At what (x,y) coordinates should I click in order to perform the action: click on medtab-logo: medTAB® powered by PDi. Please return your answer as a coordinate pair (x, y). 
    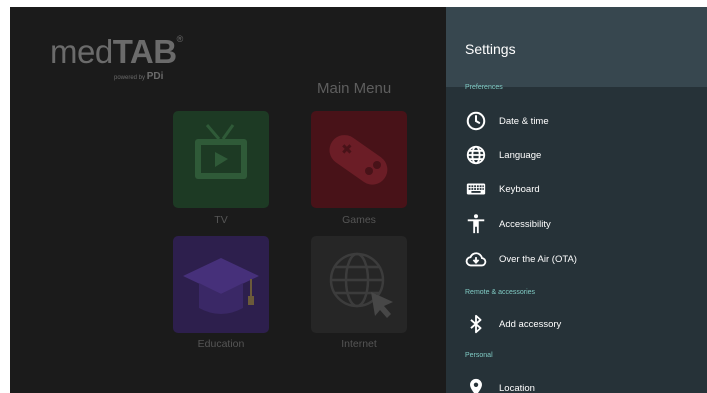
    Looking at the image, I should click on (117, 58).